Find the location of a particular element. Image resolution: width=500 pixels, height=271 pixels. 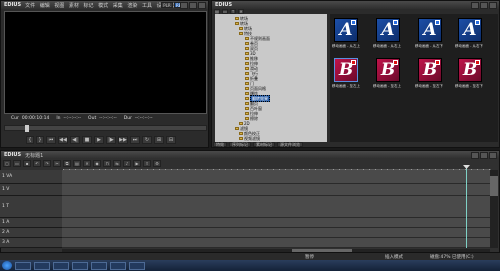

paste-icon: ▤ is located at coordinates (77, 163).